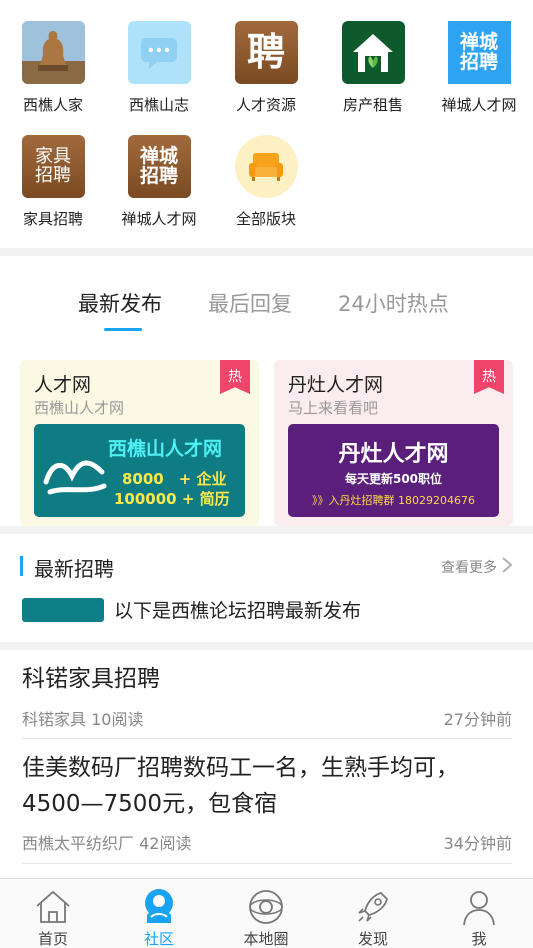 The height and width of the screenshot is (948, 533). Describe the element at coordinates (266, 907) in the screenshot. I see `local-circle-icon` at that location.